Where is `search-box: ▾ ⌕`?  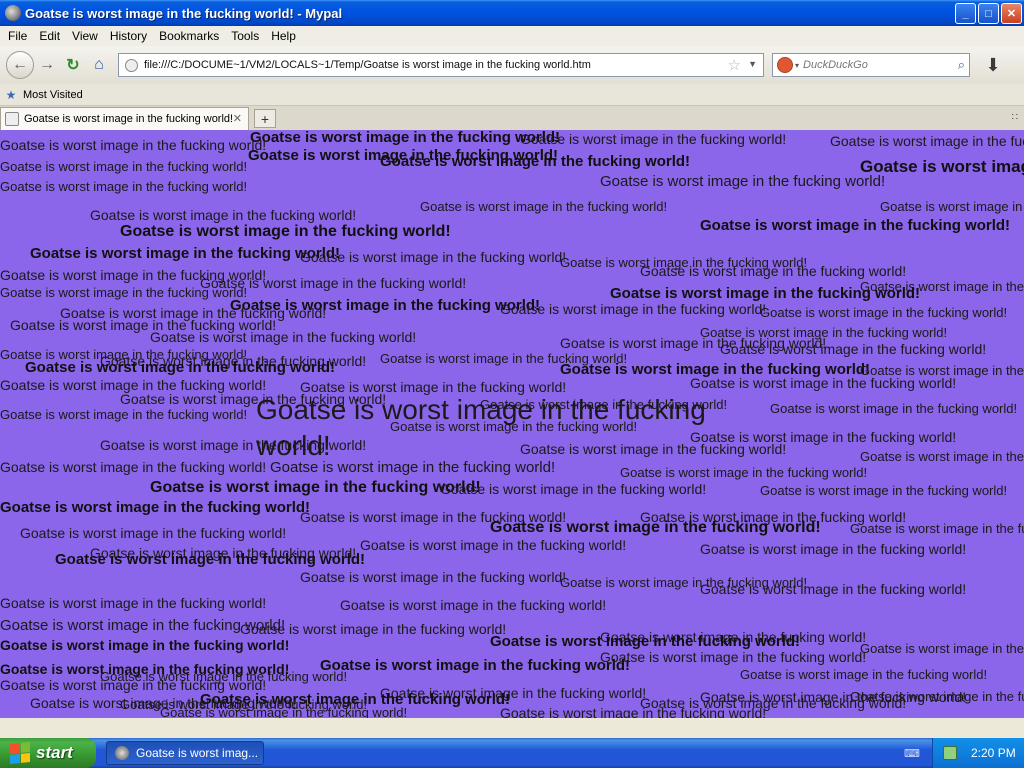 search-box: ▾ ⌕ is located at coordinates (871, 65).